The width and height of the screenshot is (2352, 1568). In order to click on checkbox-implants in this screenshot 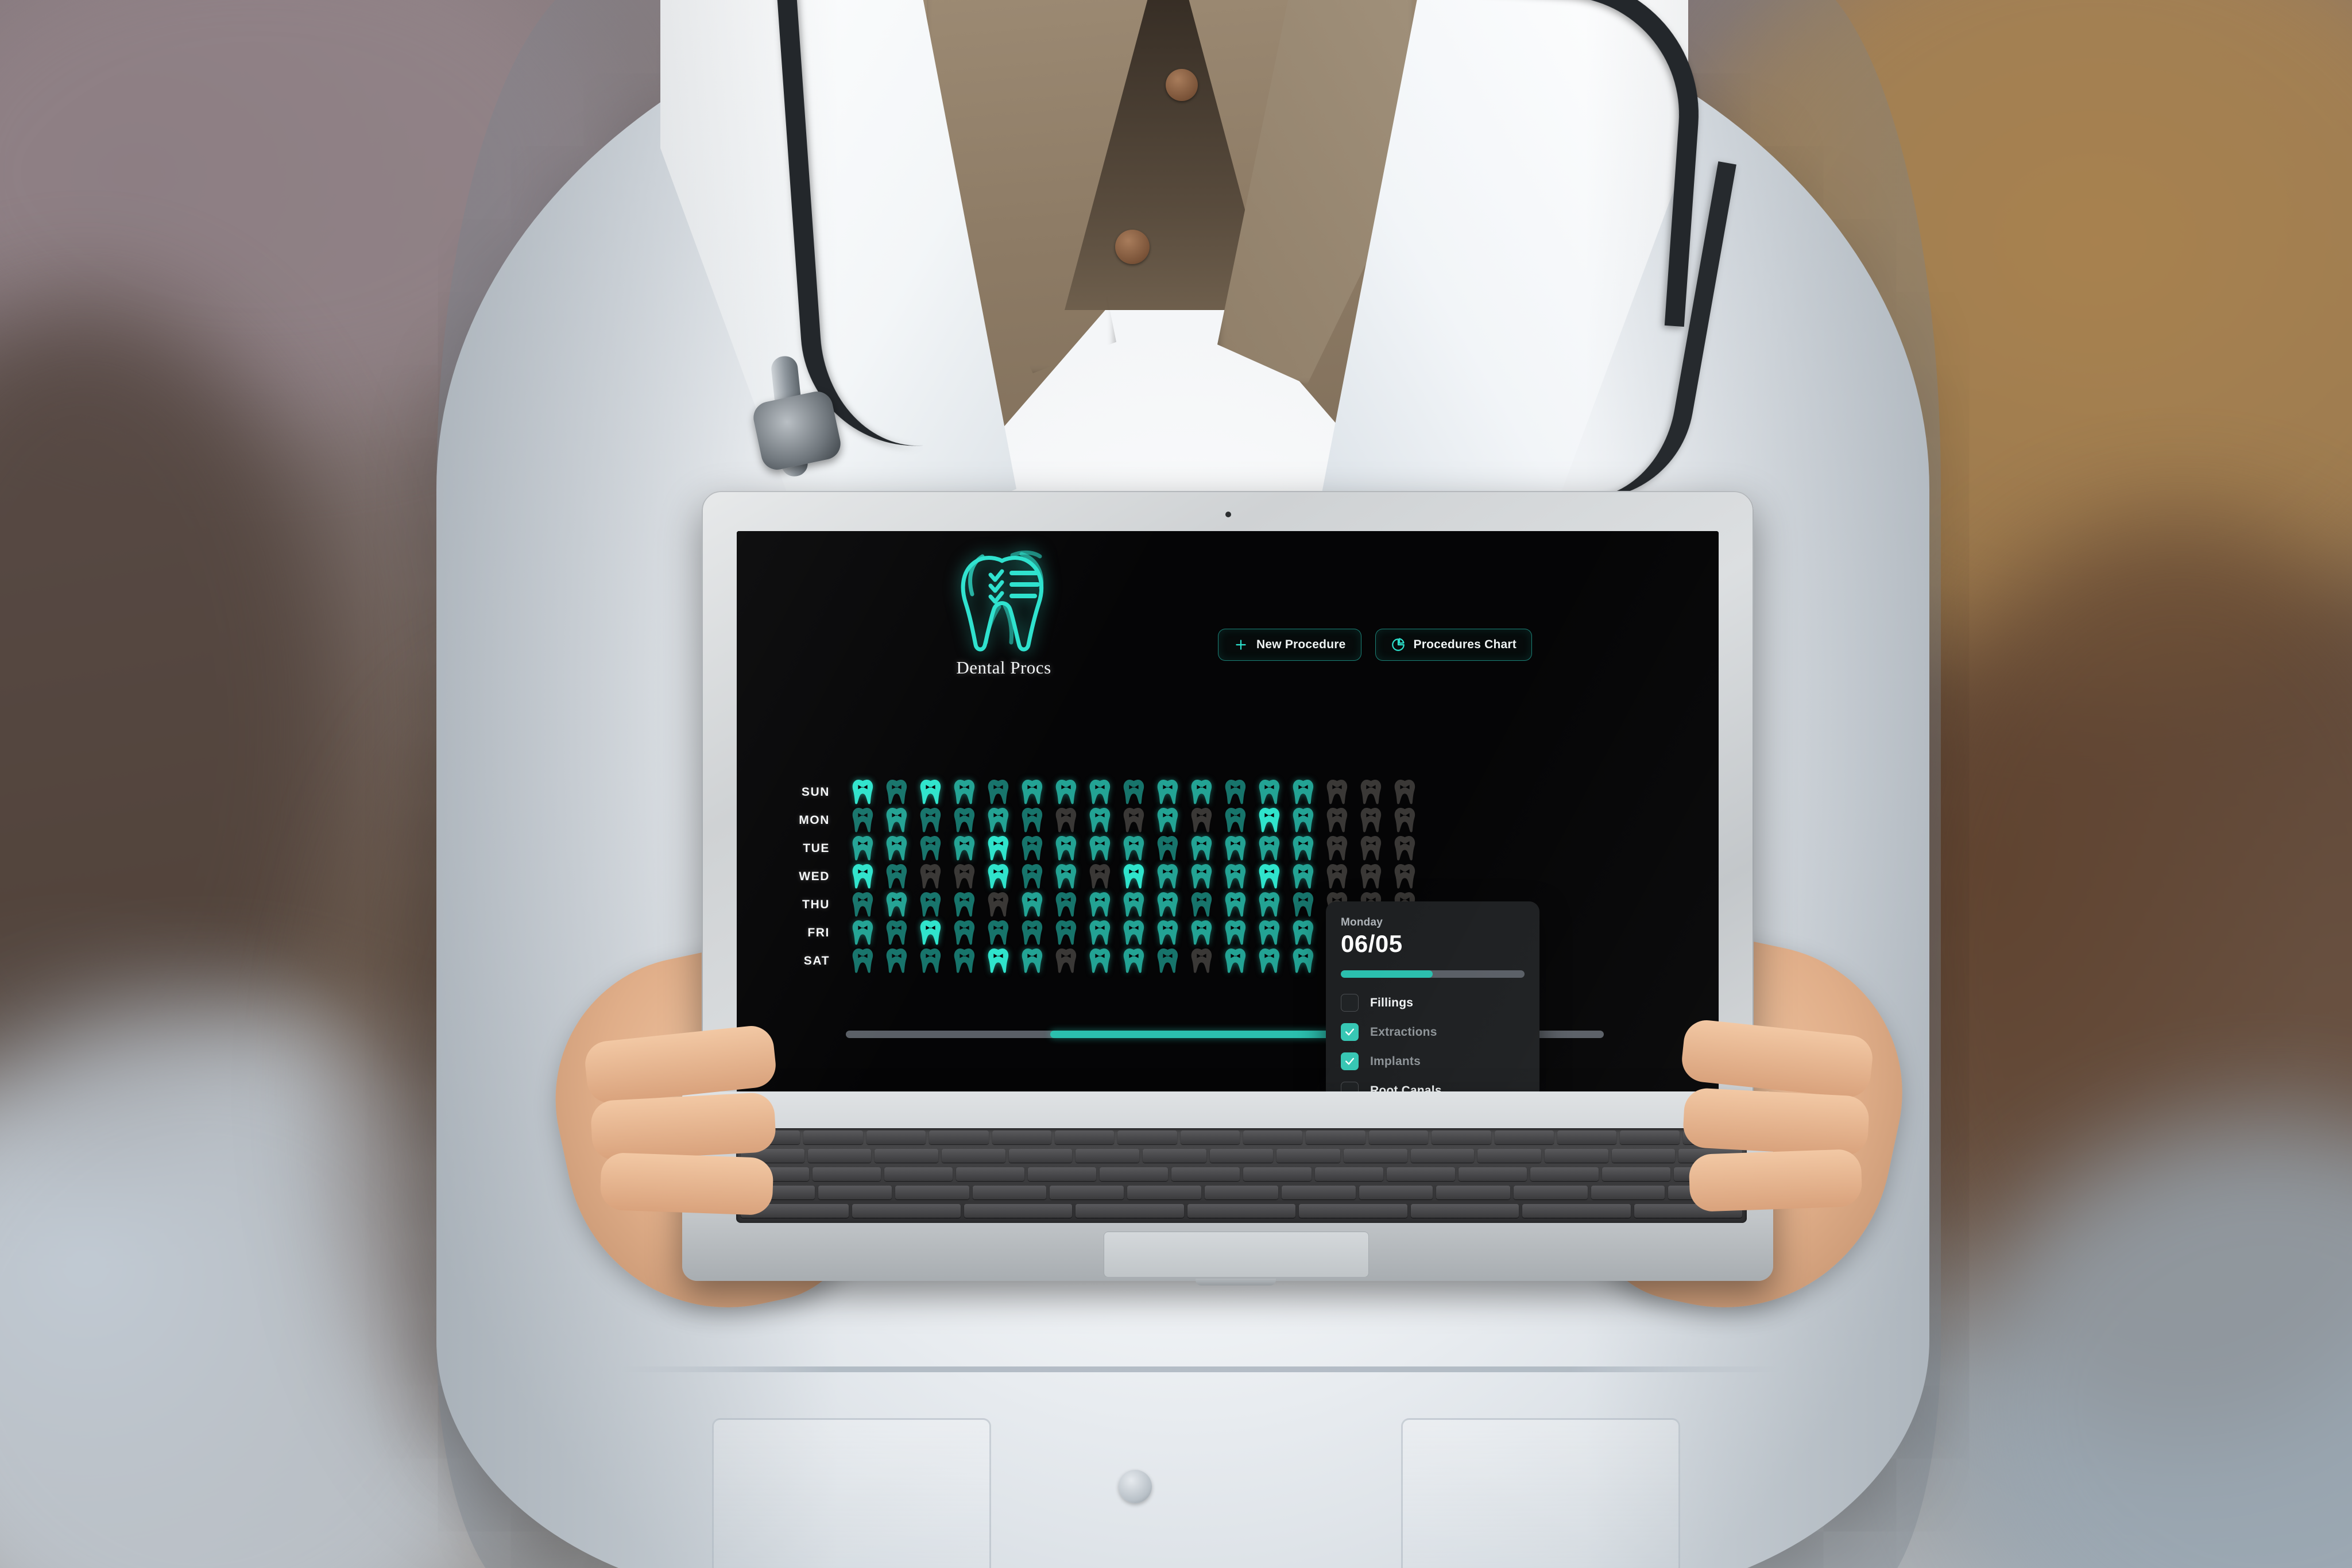, I will do `click(1350, 1061)`.